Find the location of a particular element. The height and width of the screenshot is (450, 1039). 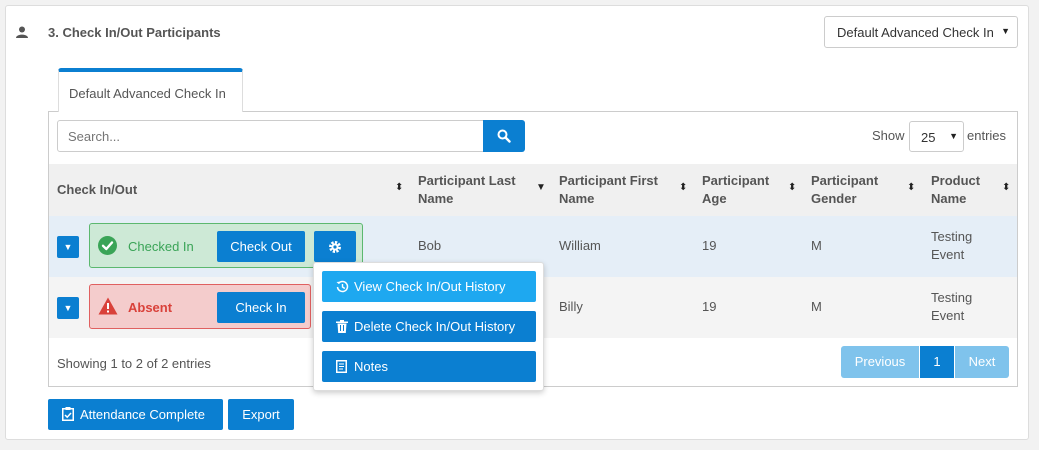

col-gender: Participant Gender is located at coordinates (844, 190).